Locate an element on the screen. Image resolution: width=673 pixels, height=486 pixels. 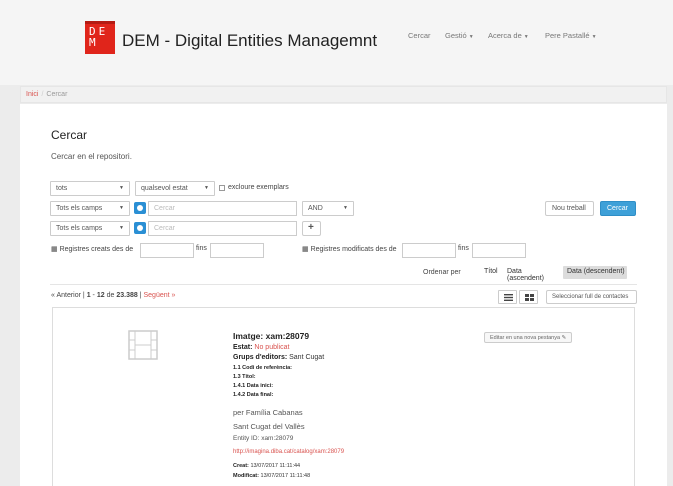
title-label-text: 1.3 Títol: is located at coordinates (244, 377).